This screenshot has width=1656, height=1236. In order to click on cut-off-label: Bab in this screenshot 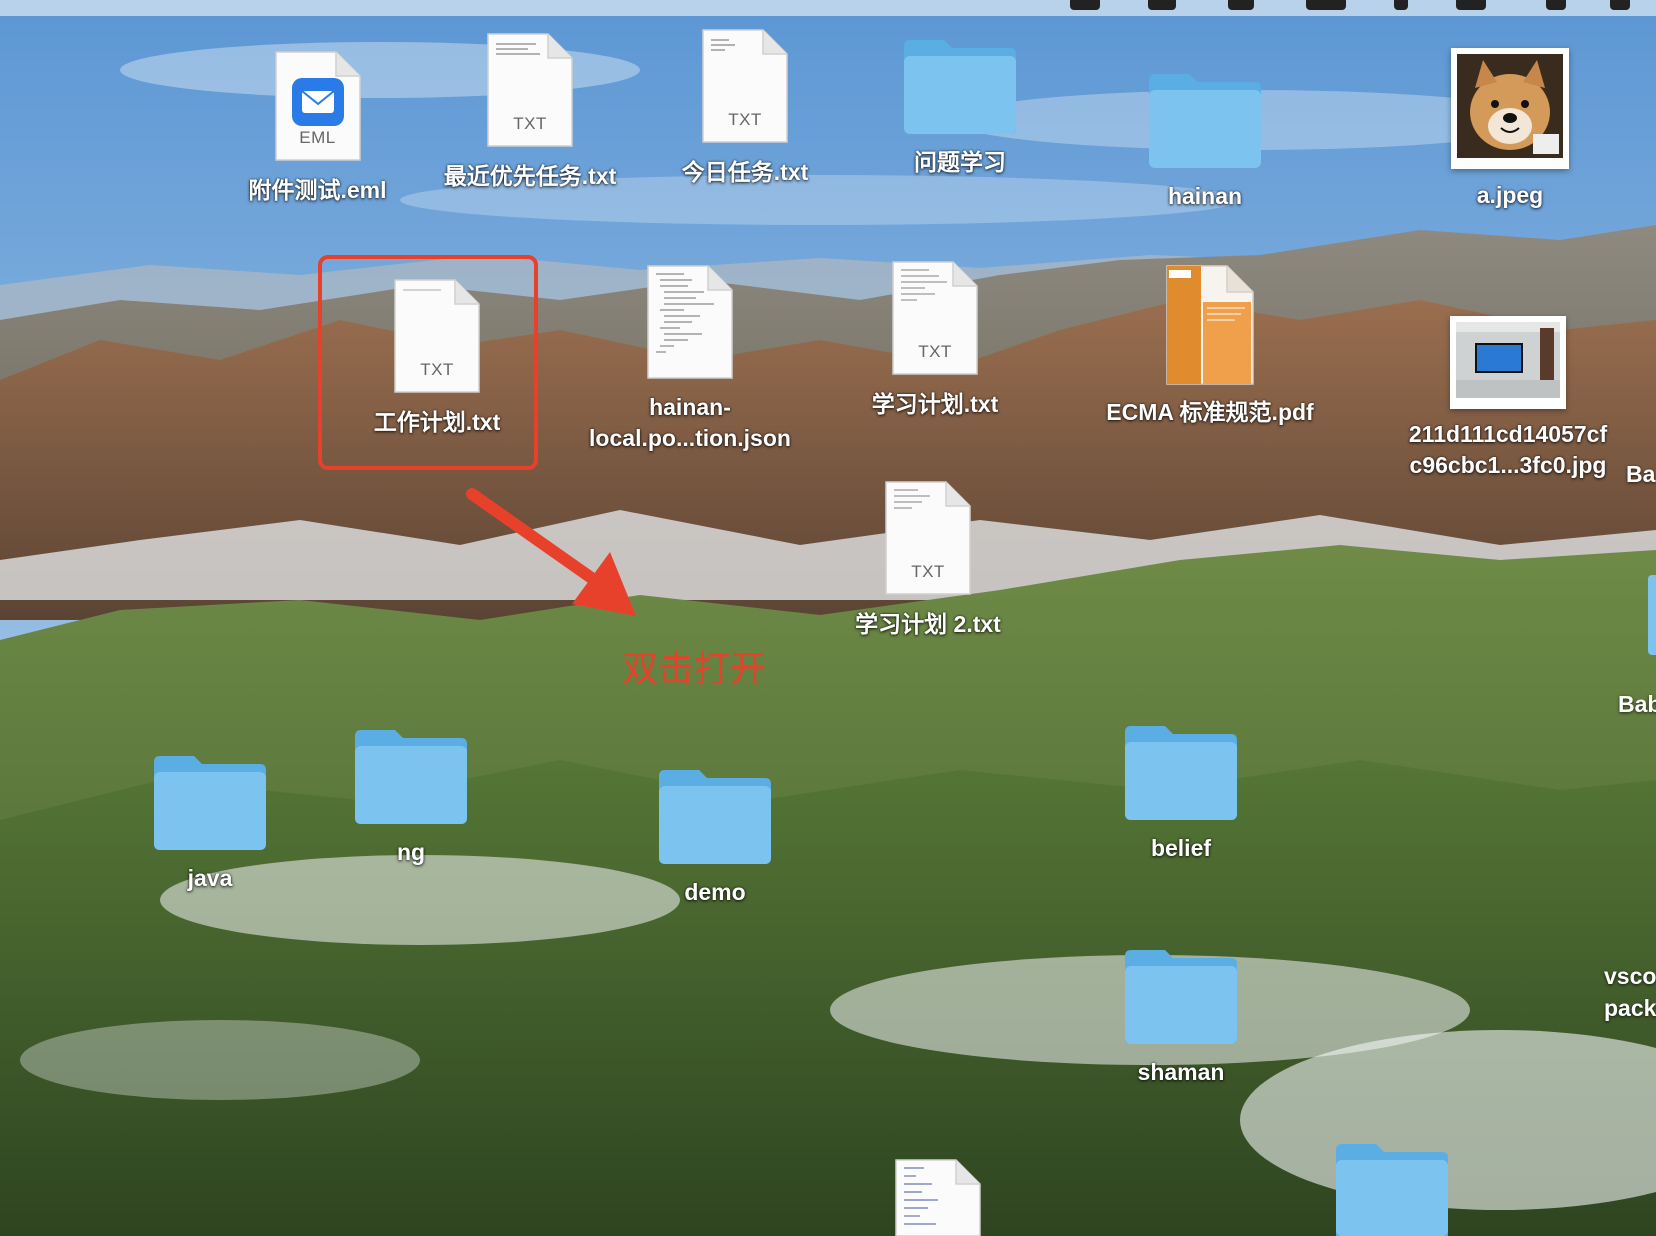, I will do `click(1637, 704)`.